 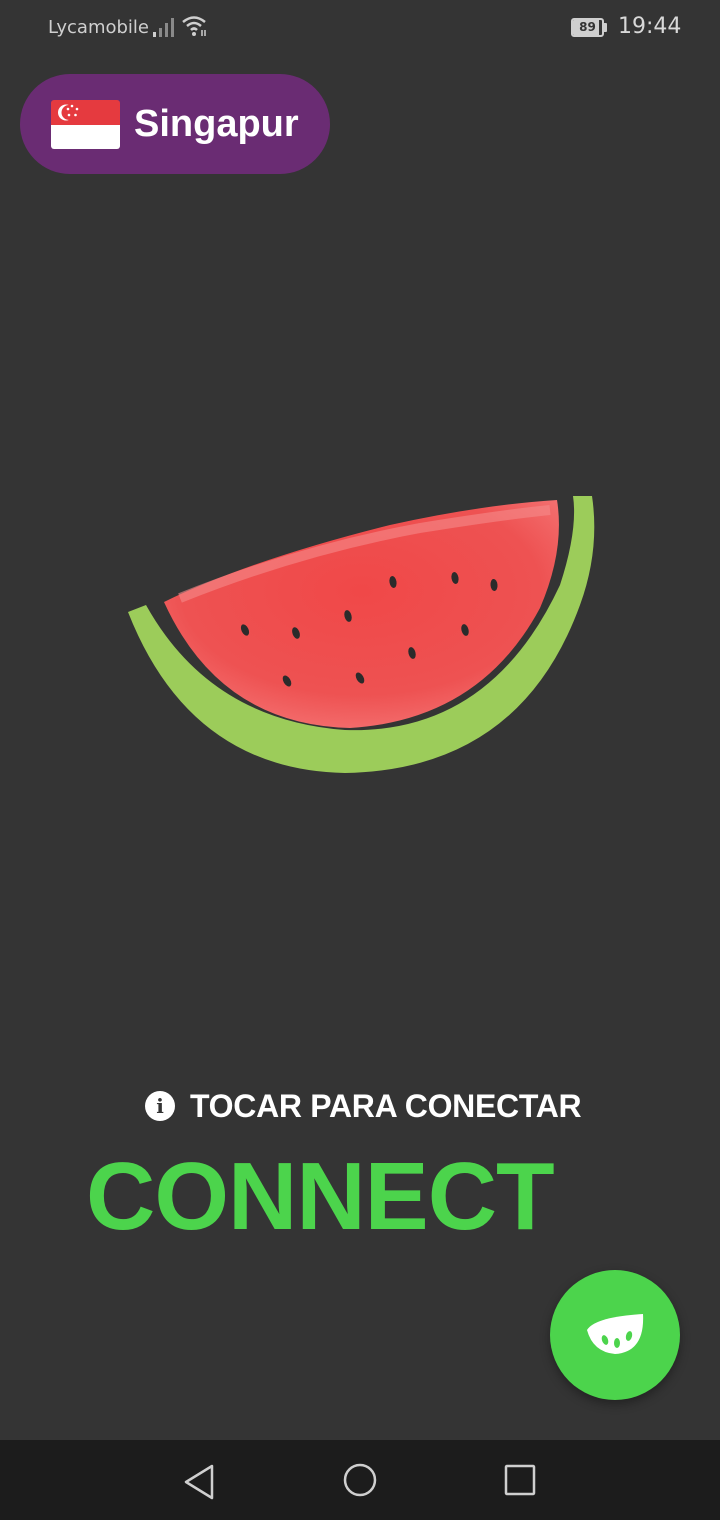 I want to click on navigation-bar, so click(x=360, y=1480).